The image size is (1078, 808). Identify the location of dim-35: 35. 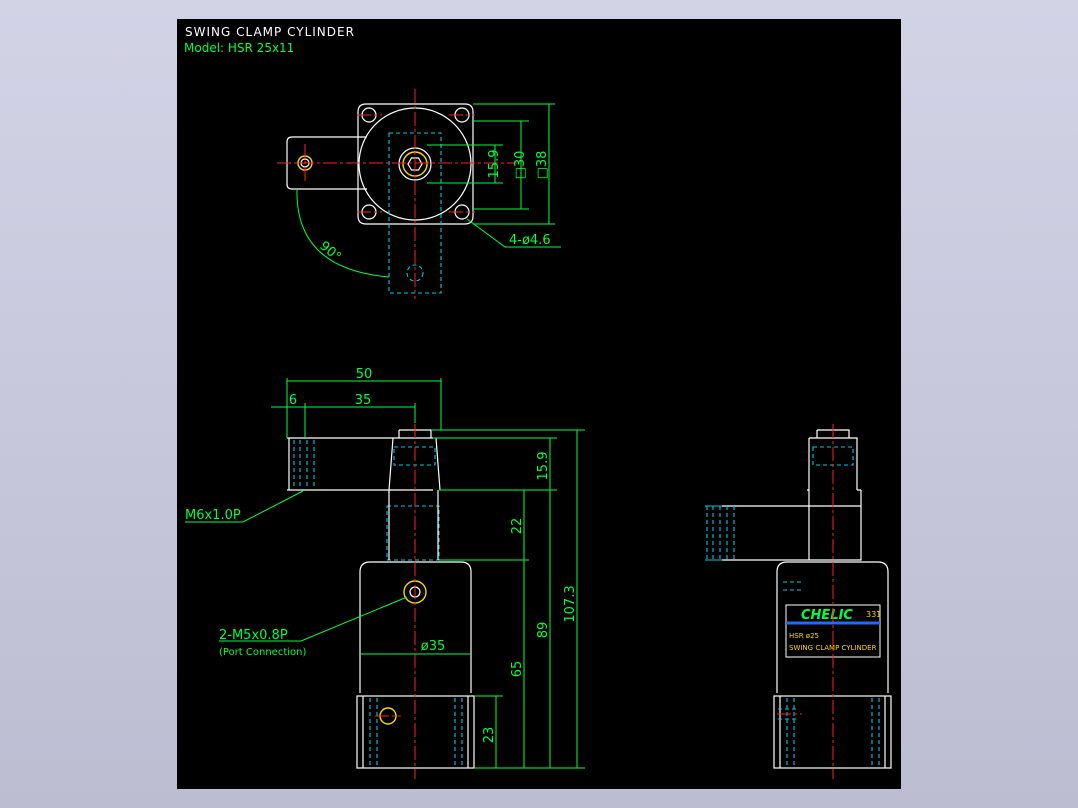
(363, 400).